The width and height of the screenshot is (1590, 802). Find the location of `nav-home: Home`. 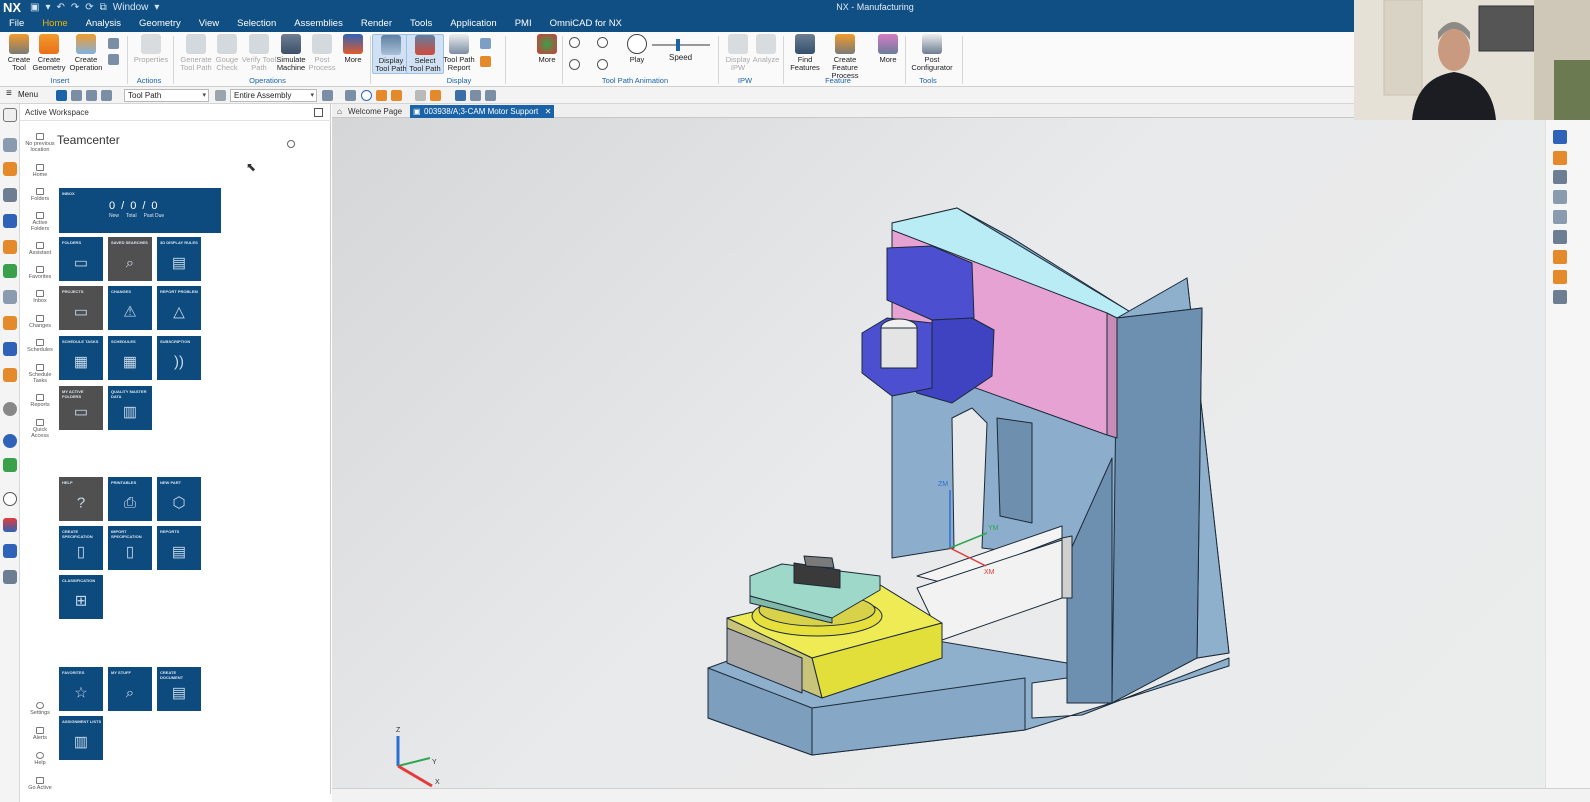

nav-home: Home is located at coordinates (40, 171).